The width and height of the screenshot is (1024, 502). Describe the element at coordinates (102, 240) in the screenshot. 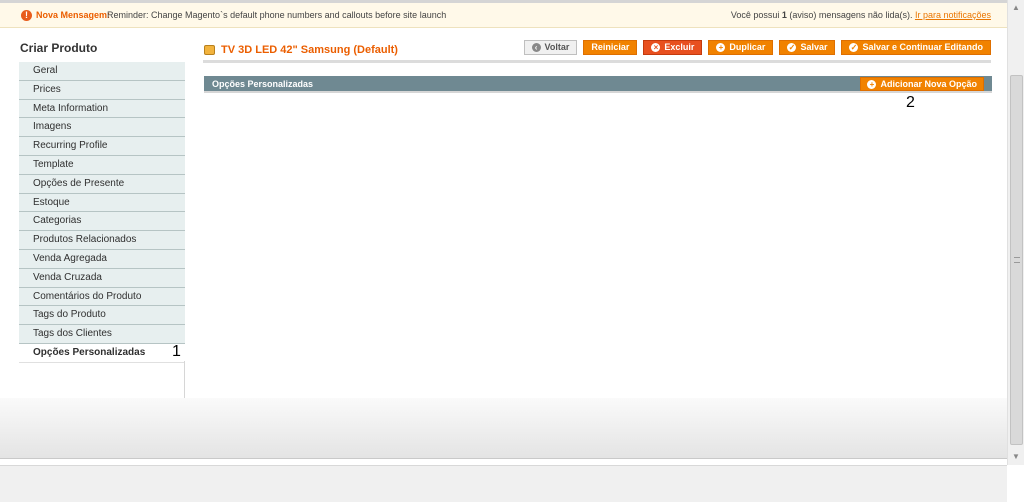

I see `sidebar-item-produtos-relacionados: Produtos Relacionados` at that location.